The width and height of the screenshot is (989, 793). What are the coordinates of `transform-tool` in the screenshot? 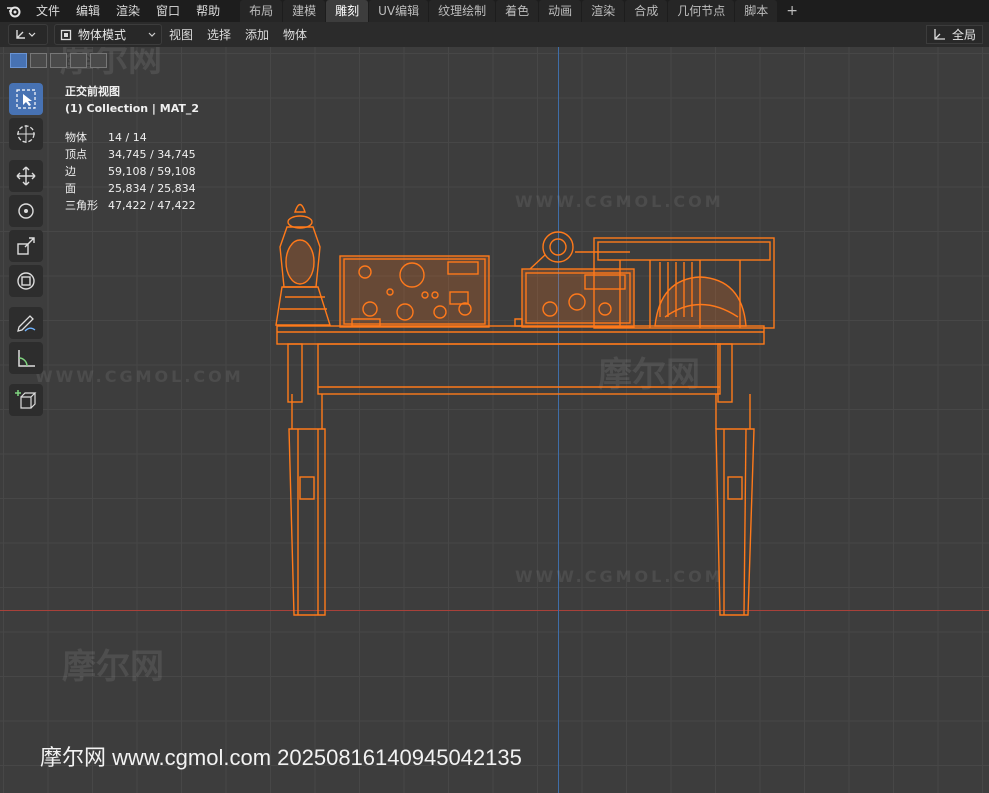 It's located at (26, 281).